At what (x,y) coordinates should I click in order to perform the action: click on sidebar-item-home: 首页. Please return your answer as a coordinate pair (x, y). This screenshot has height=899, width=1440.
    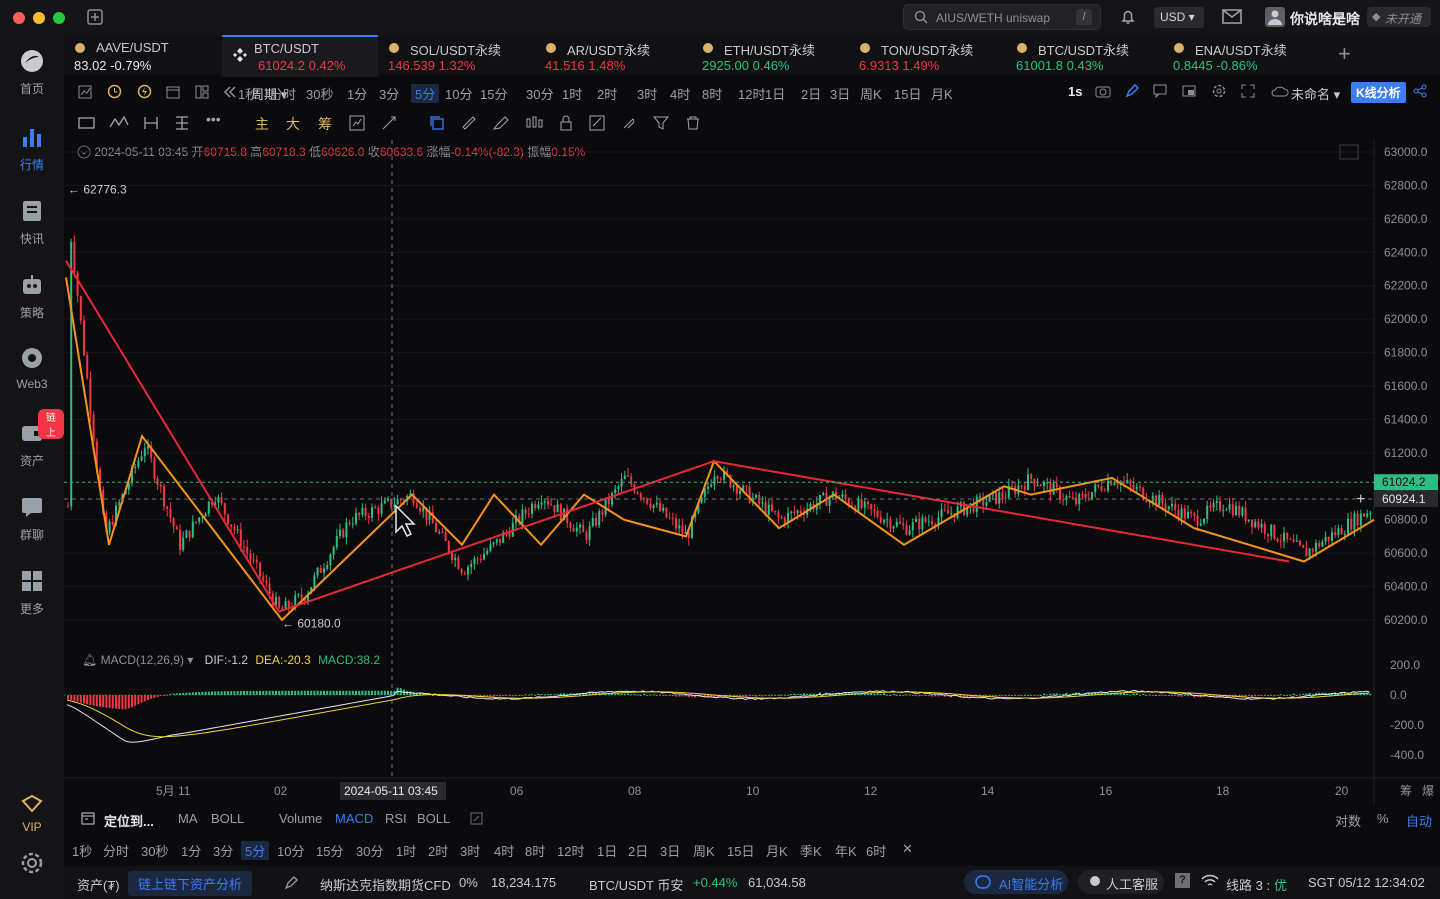
    Looking at the image, I should click on (32, 73).